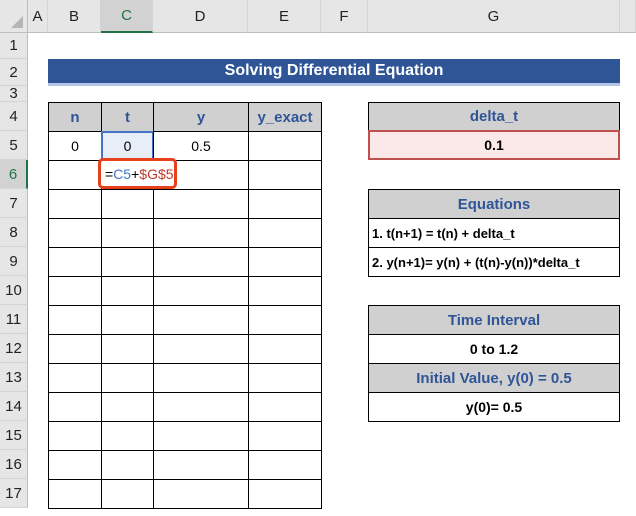 The image size is (636, 516). I want to click on row-header-3: 3, so click(14, 94).